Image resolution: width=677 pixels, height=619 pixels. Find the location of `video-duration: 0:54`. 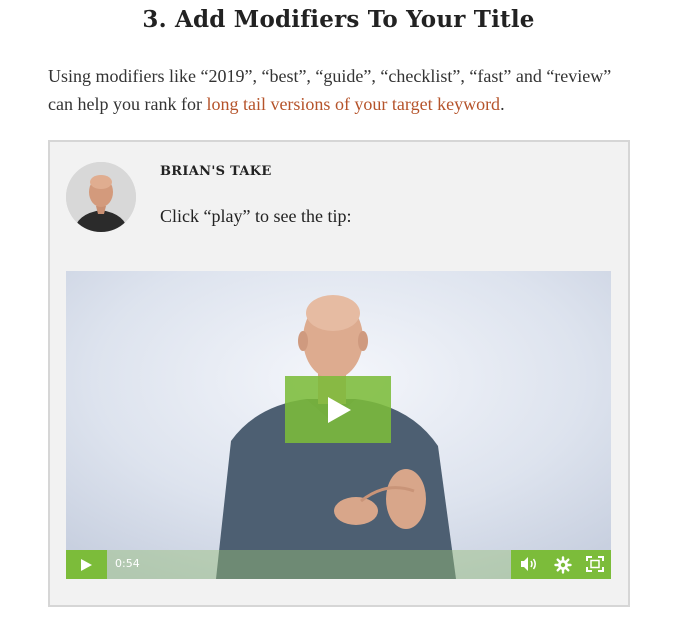

video-duration: 0:54 is located at coordinates (127, 563).